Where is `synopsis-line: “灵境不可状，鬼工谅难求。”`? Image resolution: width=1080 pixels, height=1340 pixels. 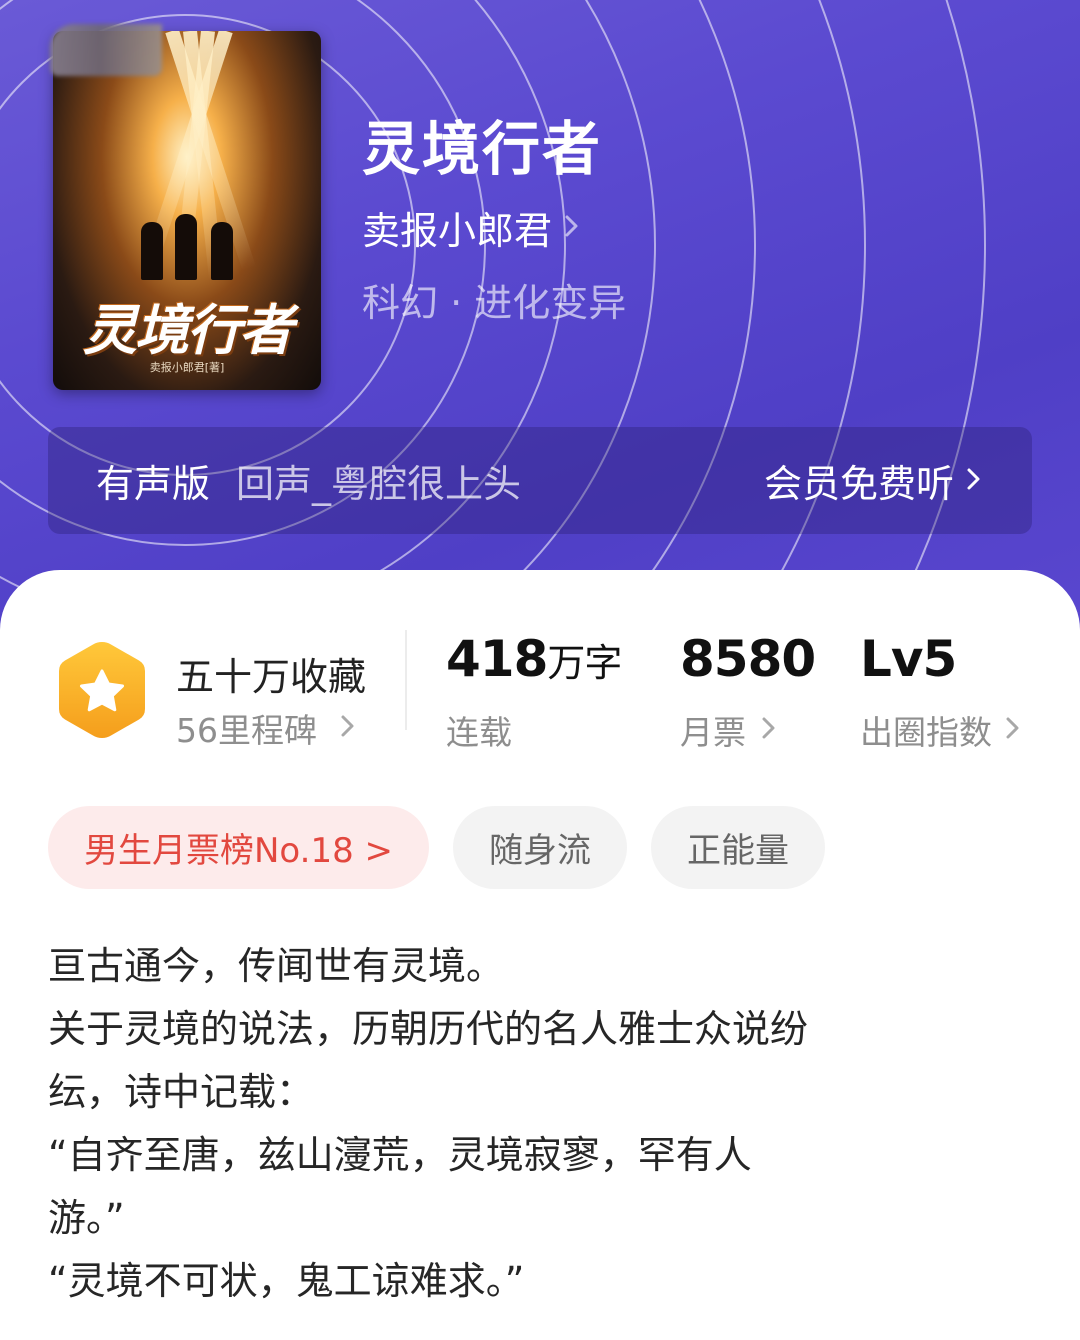
synopsis-line: “灵境不可状，鬼工谅难求。” is located at coordinates (286, 1281).